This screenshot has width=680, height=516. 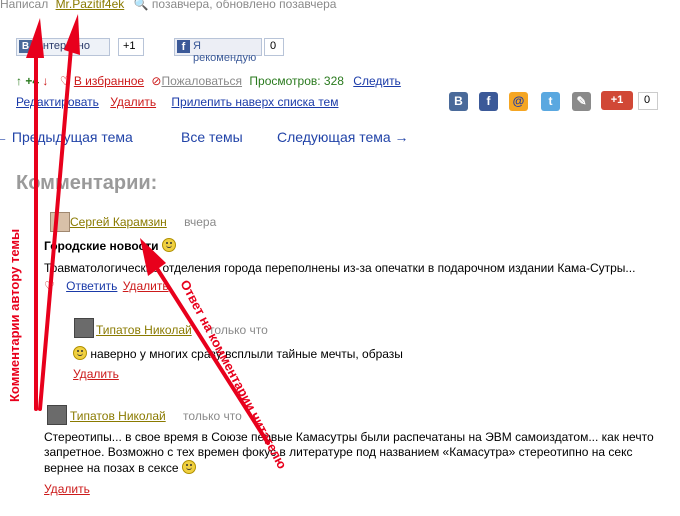 What do you see at coordinates (233, 374) in the screenshot?
I see `annotation-reader-reply: Ответ на комментарии читателю` at bounding box center [233, 374].